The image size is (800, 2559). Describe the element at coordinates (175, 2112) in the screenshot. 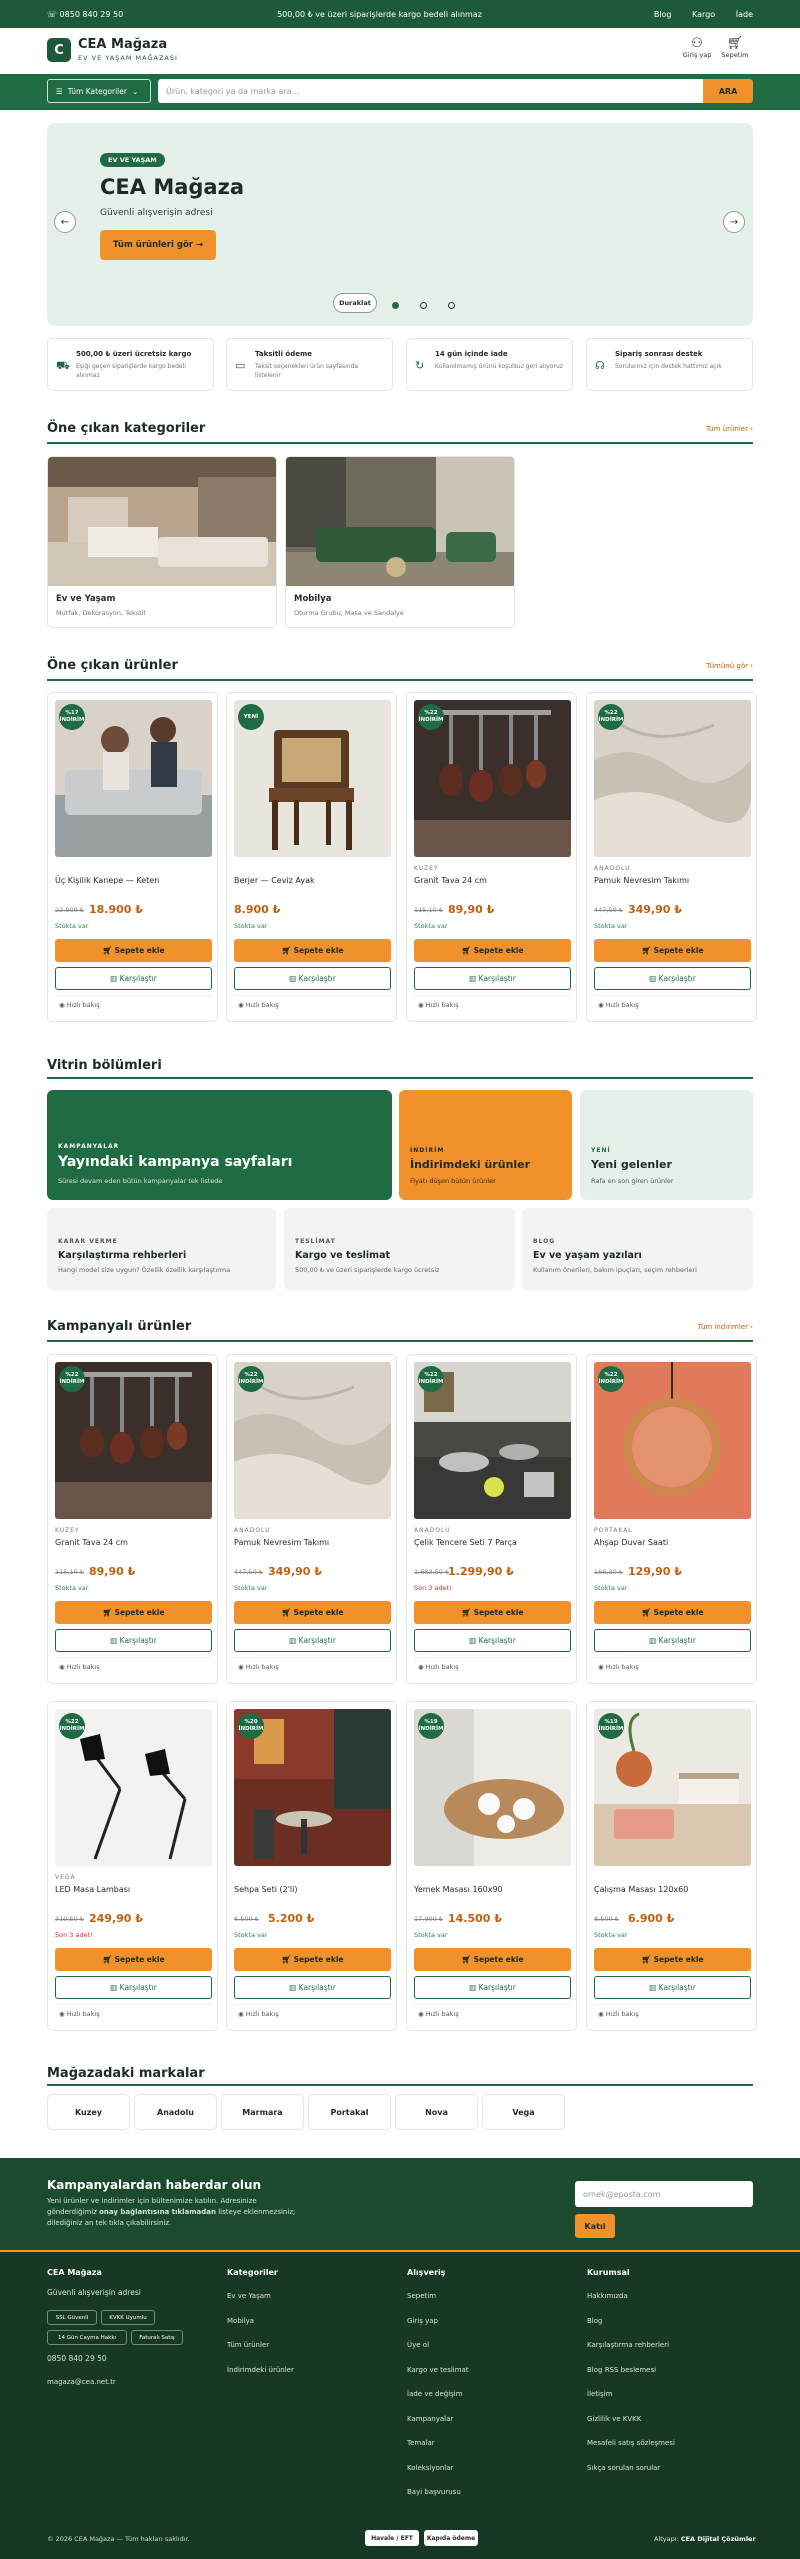

I see `brand-anadolu: Anadolu` at that location.